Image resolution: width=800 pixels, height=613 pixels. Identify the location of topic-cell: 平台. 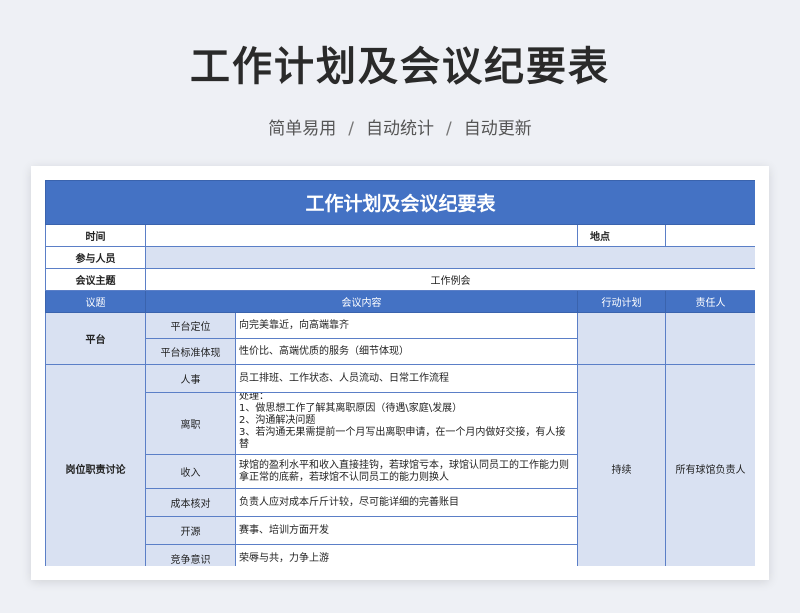
(95, 338).